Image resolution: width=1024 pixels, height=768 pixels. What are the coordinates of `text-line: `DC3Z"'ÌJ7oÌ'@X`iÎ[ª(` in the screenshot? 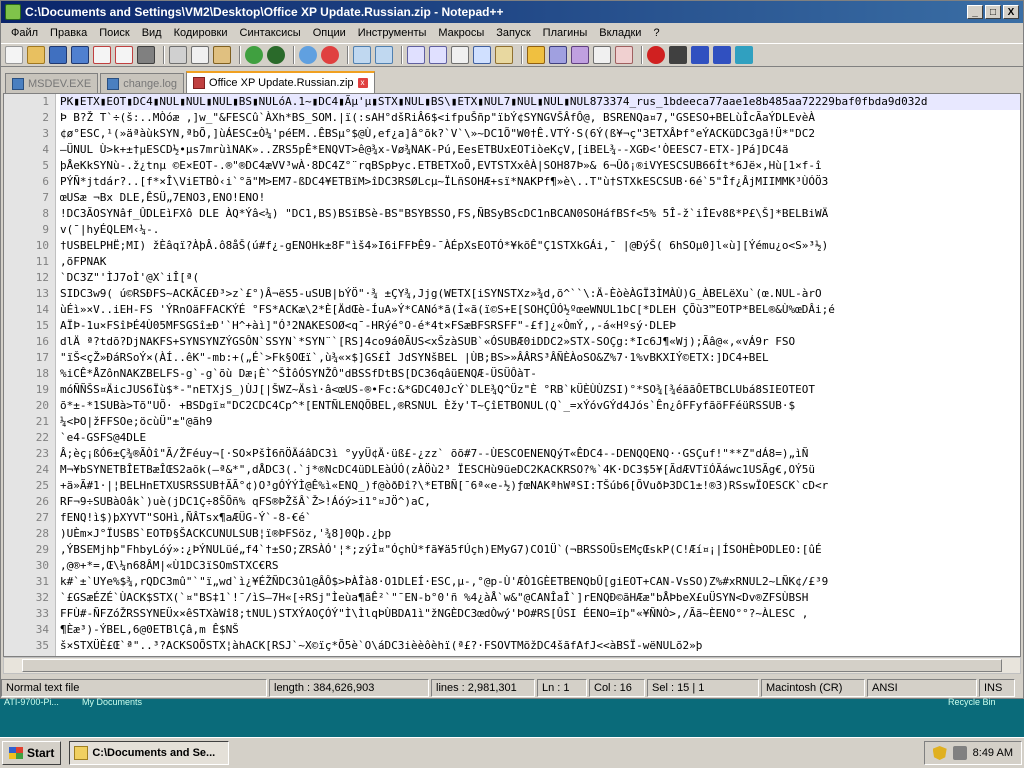 It's located at (540, 278).